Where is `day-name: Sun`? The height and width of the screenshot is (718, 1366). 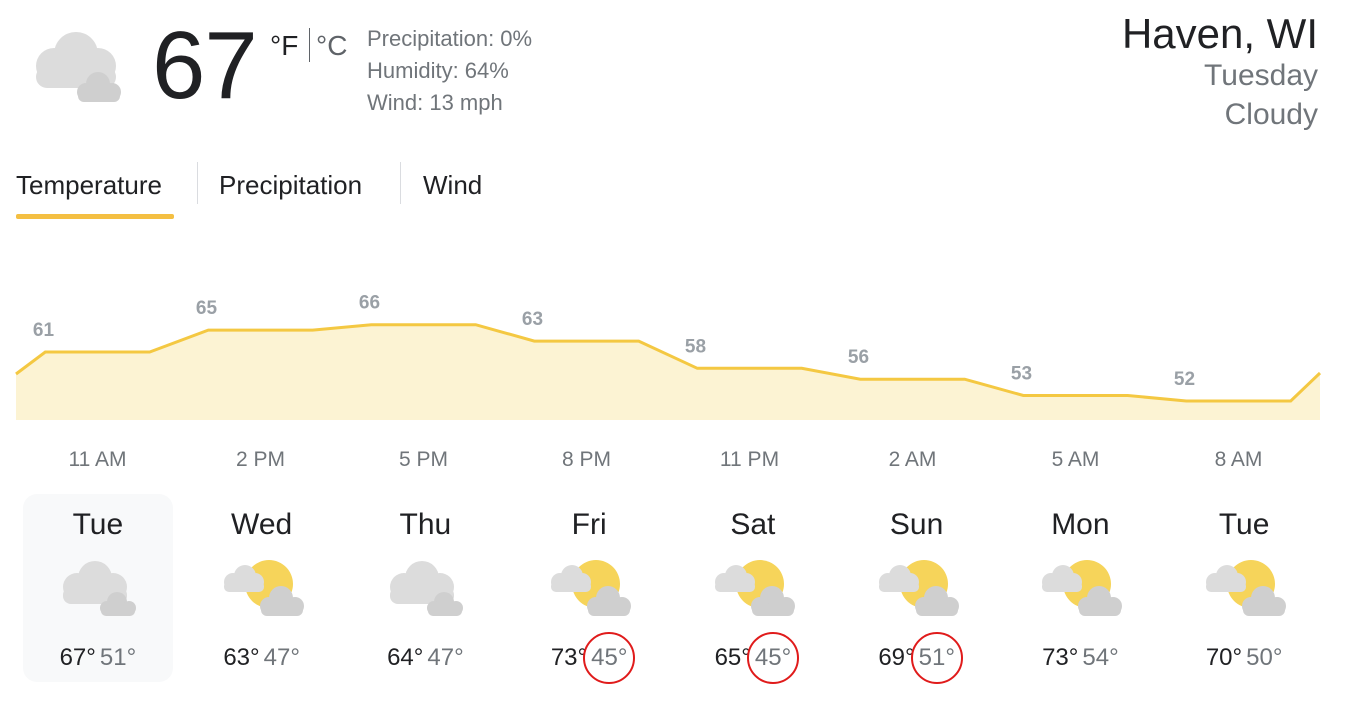 day-name: Sun is located at coordinates (916, 524).